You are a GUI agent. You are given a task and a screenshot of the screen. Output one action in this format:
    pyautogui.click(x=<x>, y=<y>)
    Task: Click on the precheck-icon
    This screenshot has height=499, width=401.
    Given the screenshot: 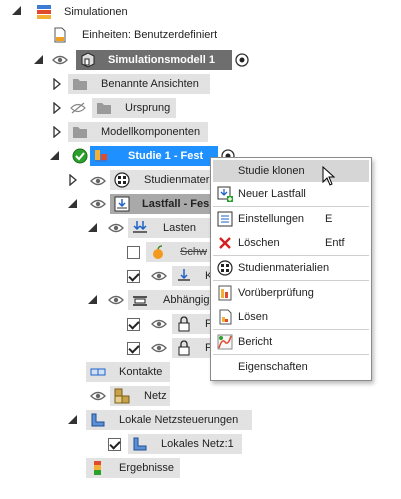 What is the action you would take?
    pyautogui.click(x=225, y=293)
    